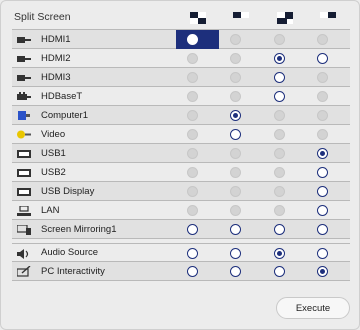 Image resolution: width=360 pixels, height=330 pixels. I want to click on speaker-icon, so click(24, 253).